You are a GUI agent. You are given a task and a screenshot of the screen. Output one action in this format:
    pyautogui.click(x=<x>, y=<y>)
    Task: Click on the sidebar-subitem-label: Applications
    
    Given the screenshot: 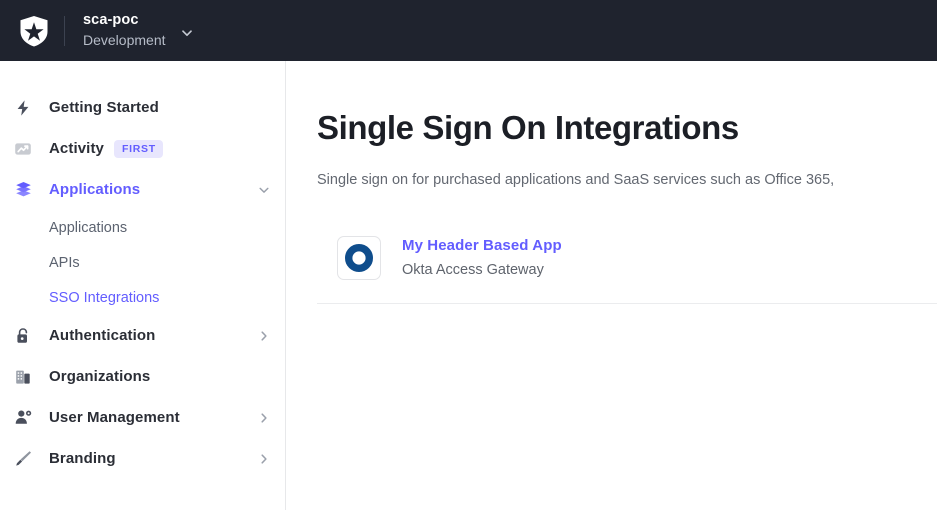 What is the action you would take?
    pyautogui.click(x=88, y=227)
    